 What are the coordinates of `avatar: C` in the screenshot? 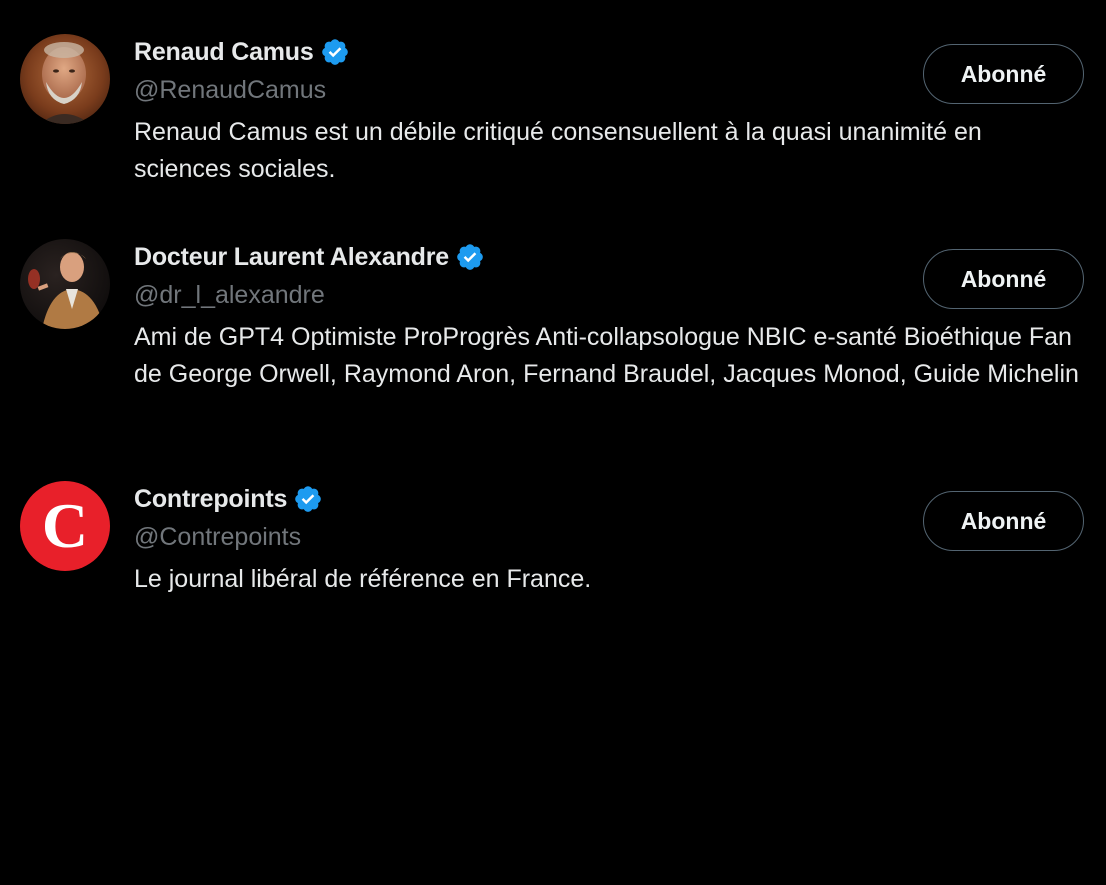 It's located at (65, 526).